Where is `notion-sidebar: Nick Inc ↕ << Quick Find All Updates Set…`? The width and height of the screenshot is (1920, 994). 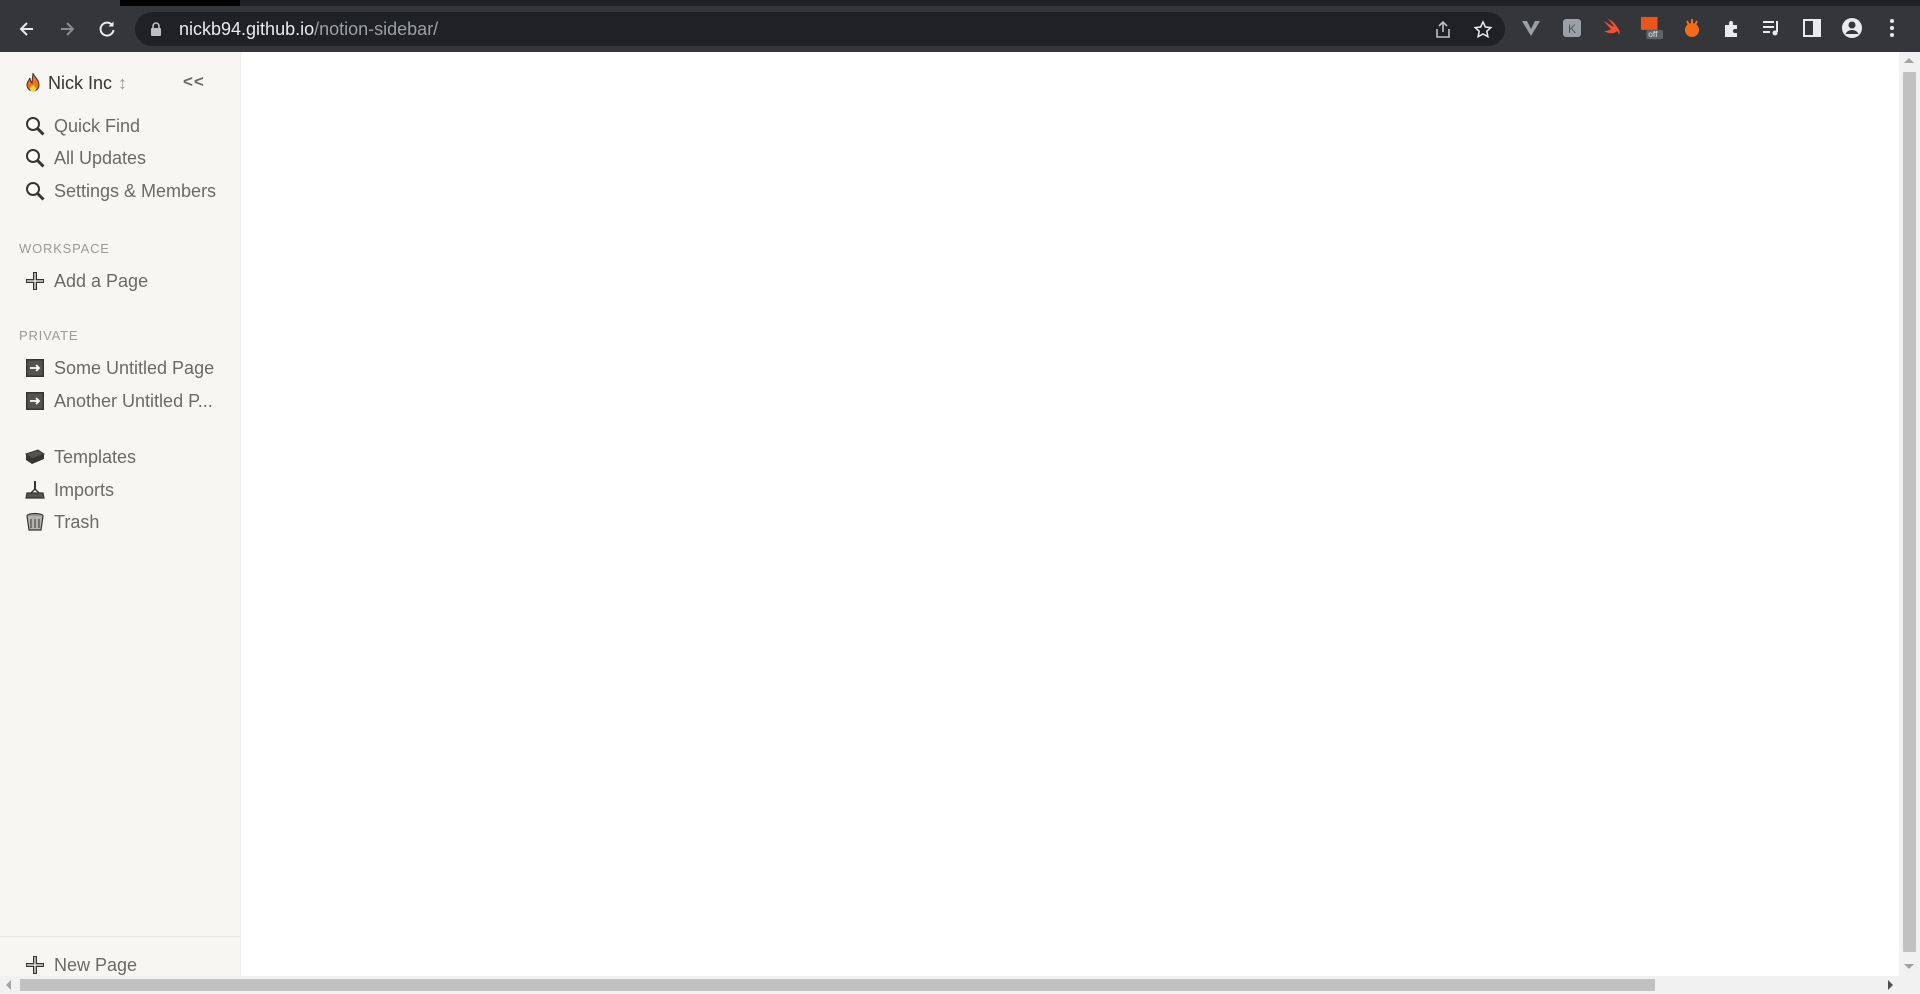
notion-sidebar: Nick Inc ↕ << Quick Find All Updates Set… is located at coordinates (120, 514).